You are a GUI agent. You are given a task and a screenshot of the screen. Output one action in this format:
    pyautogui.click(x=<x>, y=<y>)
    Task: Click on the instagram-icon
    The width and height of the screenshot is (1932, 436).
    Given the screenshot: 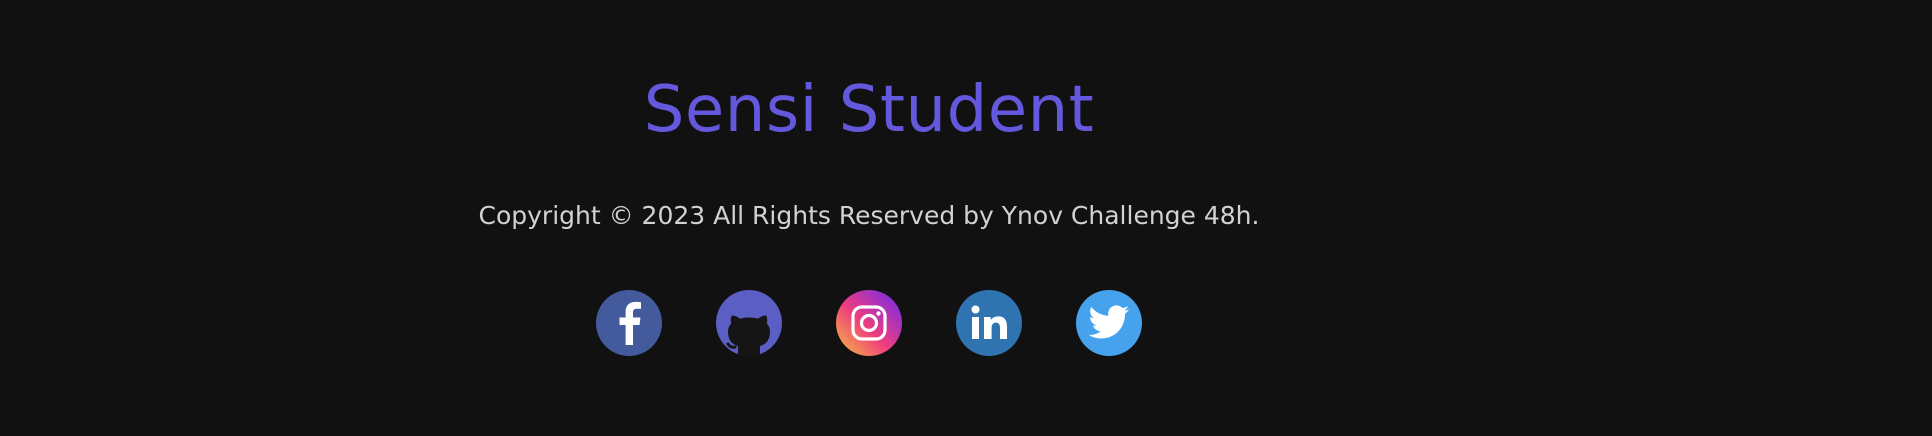 What is the action you would take?
    pyautogui.click(x=869, y=323)
    